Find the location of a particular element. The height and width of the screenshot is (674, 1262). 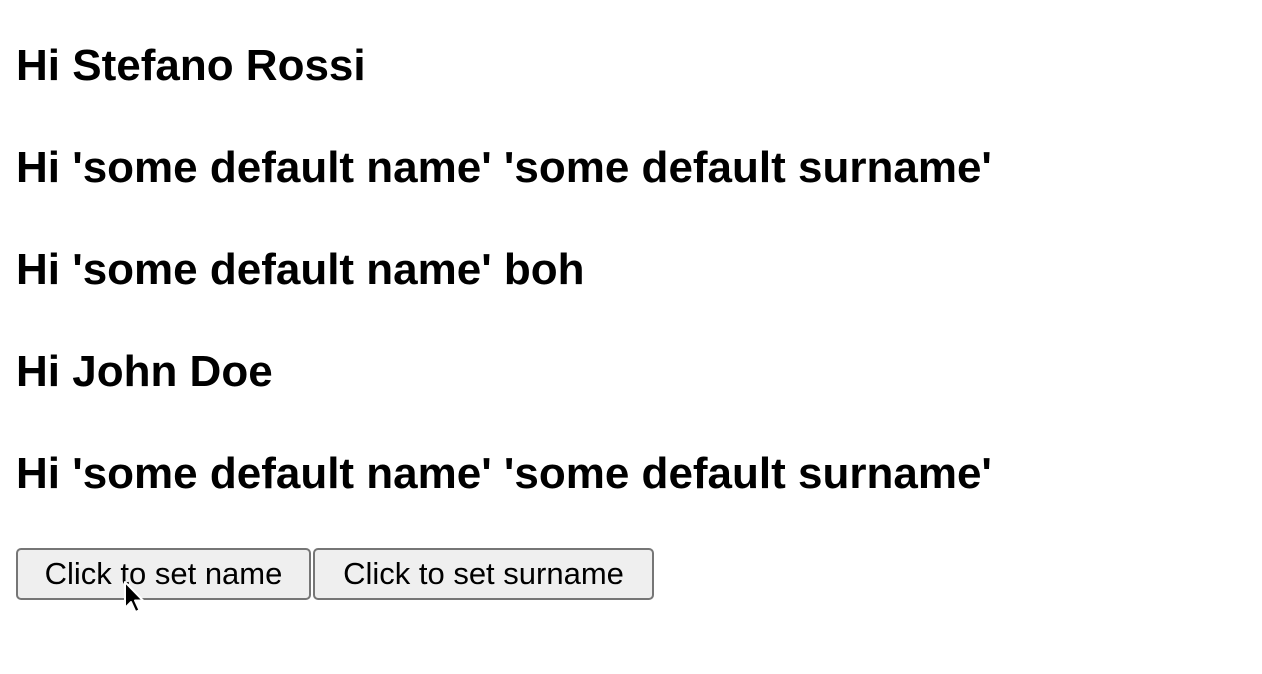

greeting-heading-4: Hi John Doe is located at coordinates (144, 371).